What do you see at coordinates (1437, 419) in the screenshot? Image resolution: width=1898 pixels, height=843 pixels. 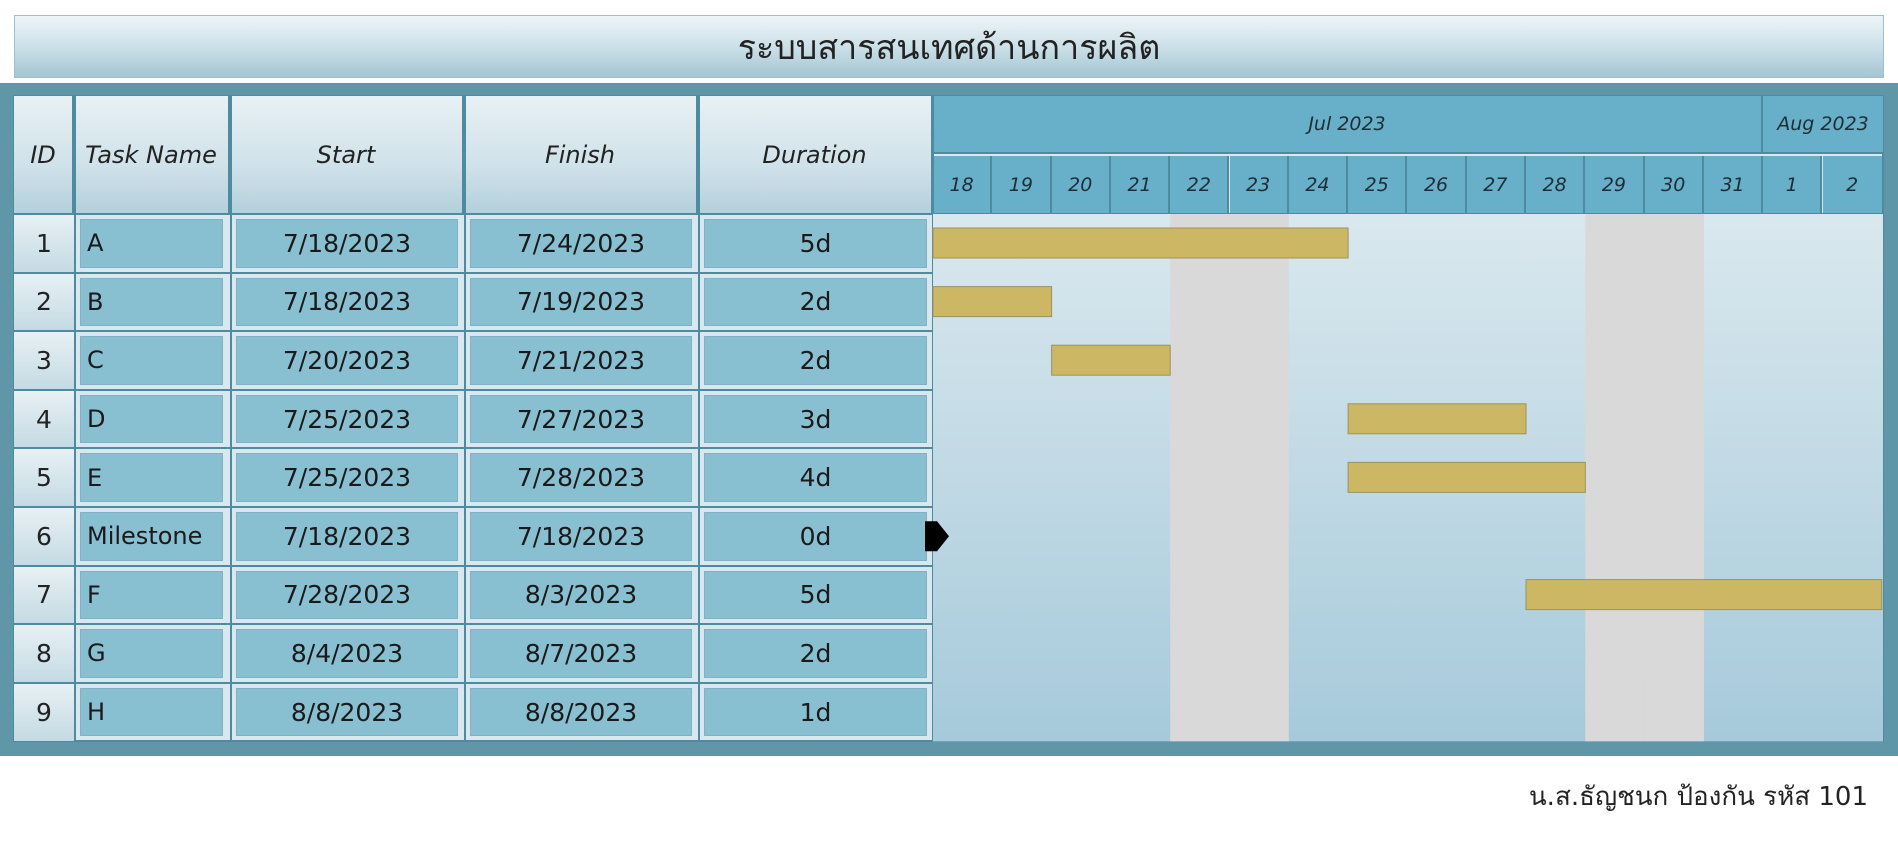 I see `gantt-bar-d` at bounding box center [1437, 419].